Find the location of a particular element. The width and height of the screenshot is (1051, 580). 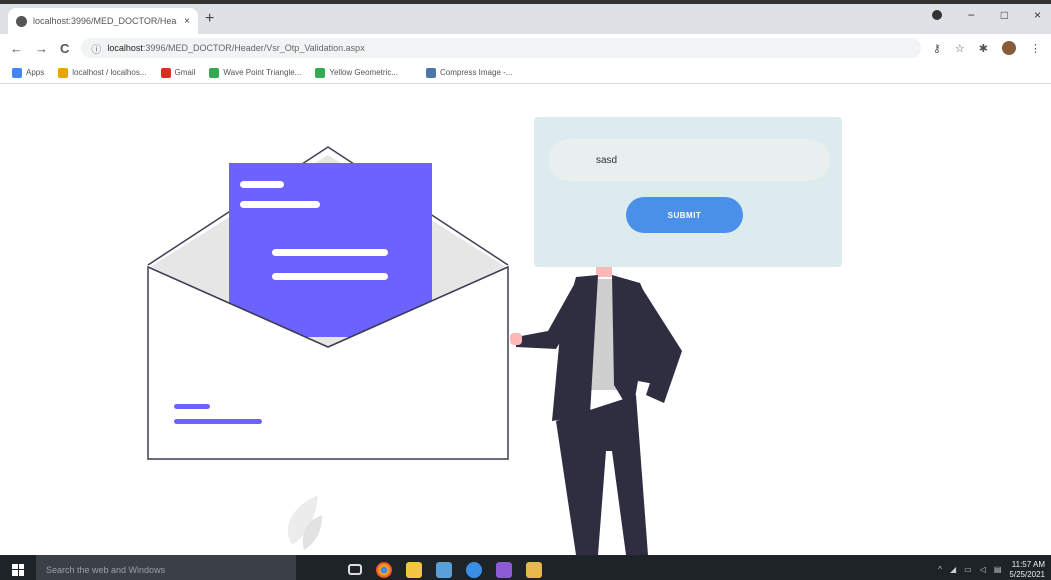

clock-date: 5/25/2021 is located at coordinates (1027, 574).